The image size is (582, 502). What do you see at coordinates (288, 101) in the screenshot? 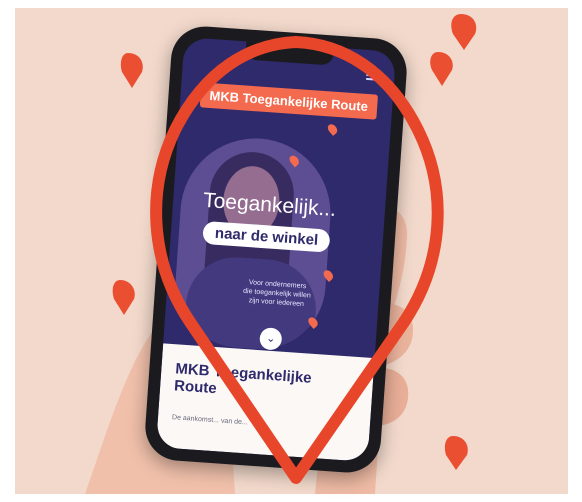
I see `site-logo-badge: MKB Toegankelijke Route` at bounding box center [288, 101].